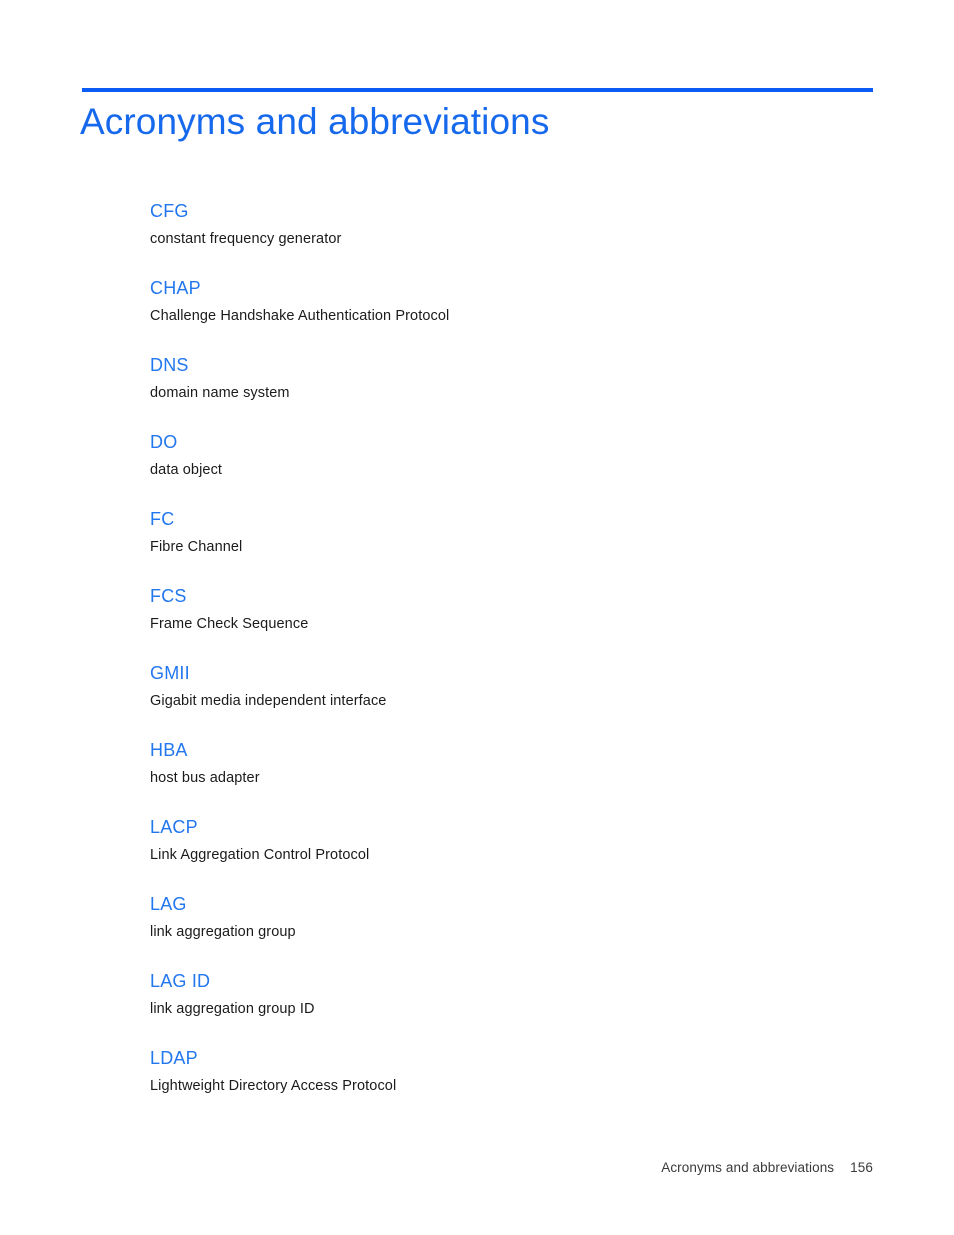 The height and width of the screenshot is (1235, 954). Describe the element at coordinates (500, 224) in the screenshot. I see `glossary-entry: CFG constant frequency generator` at that location.